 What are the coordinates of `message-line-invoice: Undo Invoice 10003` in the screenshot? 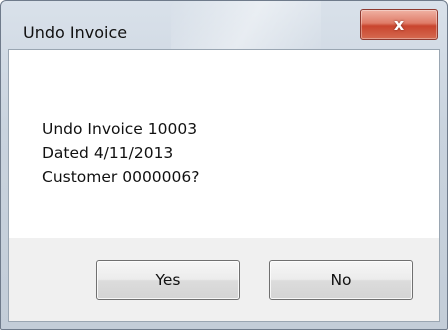 It's located at (120, 129).